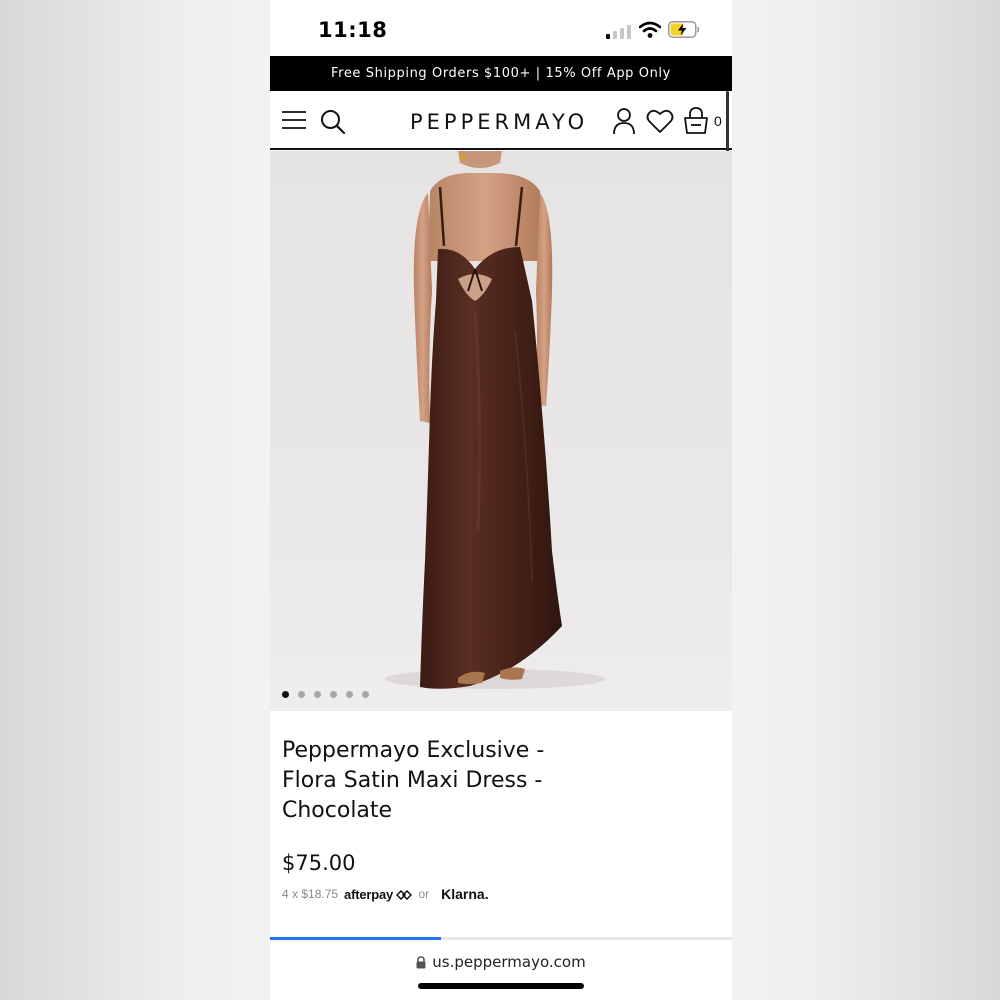 Image resolution: width=1000 pixels, height=1000 pixels. What do you see at coordinates (353, 30) in the screenshot?
I see `status-time: 11:18` at bounding box center [353, 30].